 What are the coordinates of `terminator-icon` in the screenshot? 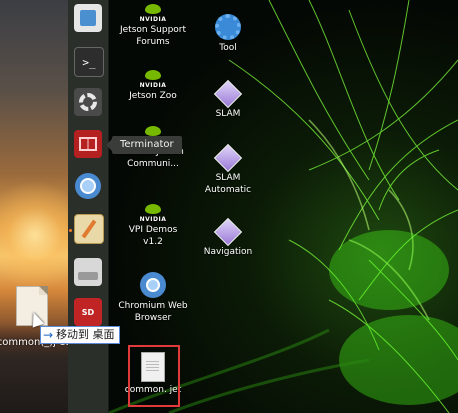 It's located at (88, 144).